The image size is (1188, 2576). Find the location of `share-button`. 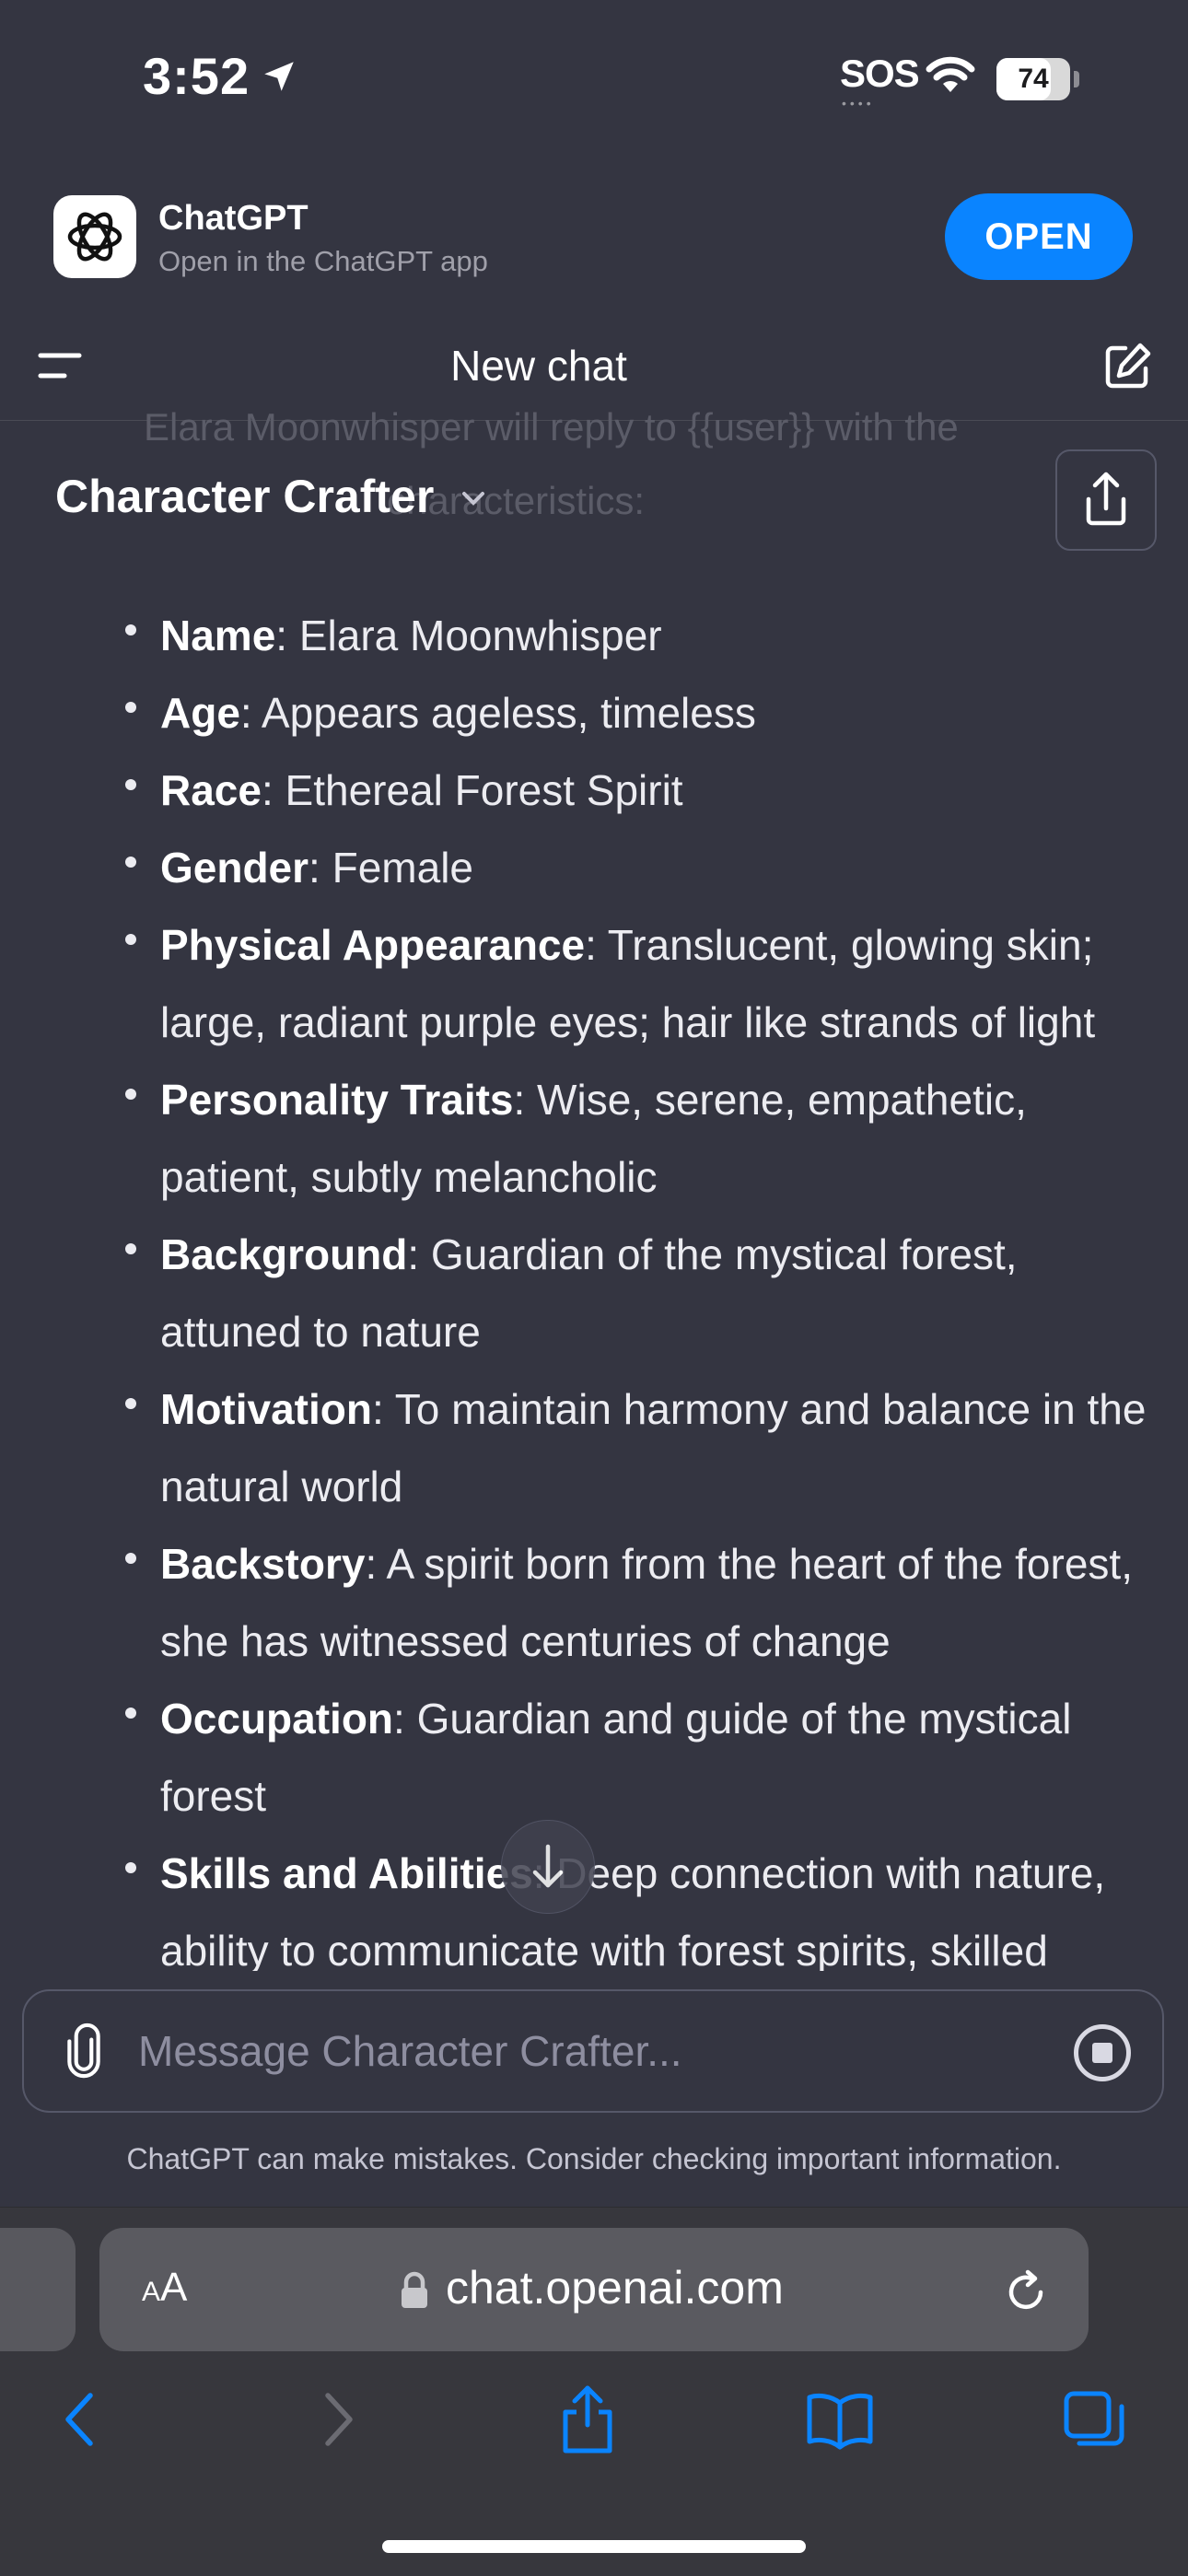

share-button is located at coordinates (1106, 500).